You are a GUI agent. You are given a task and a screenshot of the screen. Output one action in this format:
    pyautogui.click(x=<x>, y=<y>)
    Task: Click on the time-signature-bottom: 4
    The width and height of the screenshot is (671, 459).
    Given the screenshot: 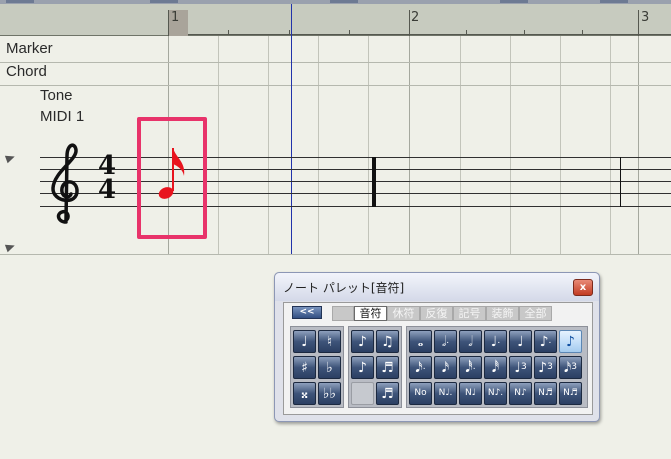 What is the action you would take?
    pyautogui.click(x=107, y=190)
    